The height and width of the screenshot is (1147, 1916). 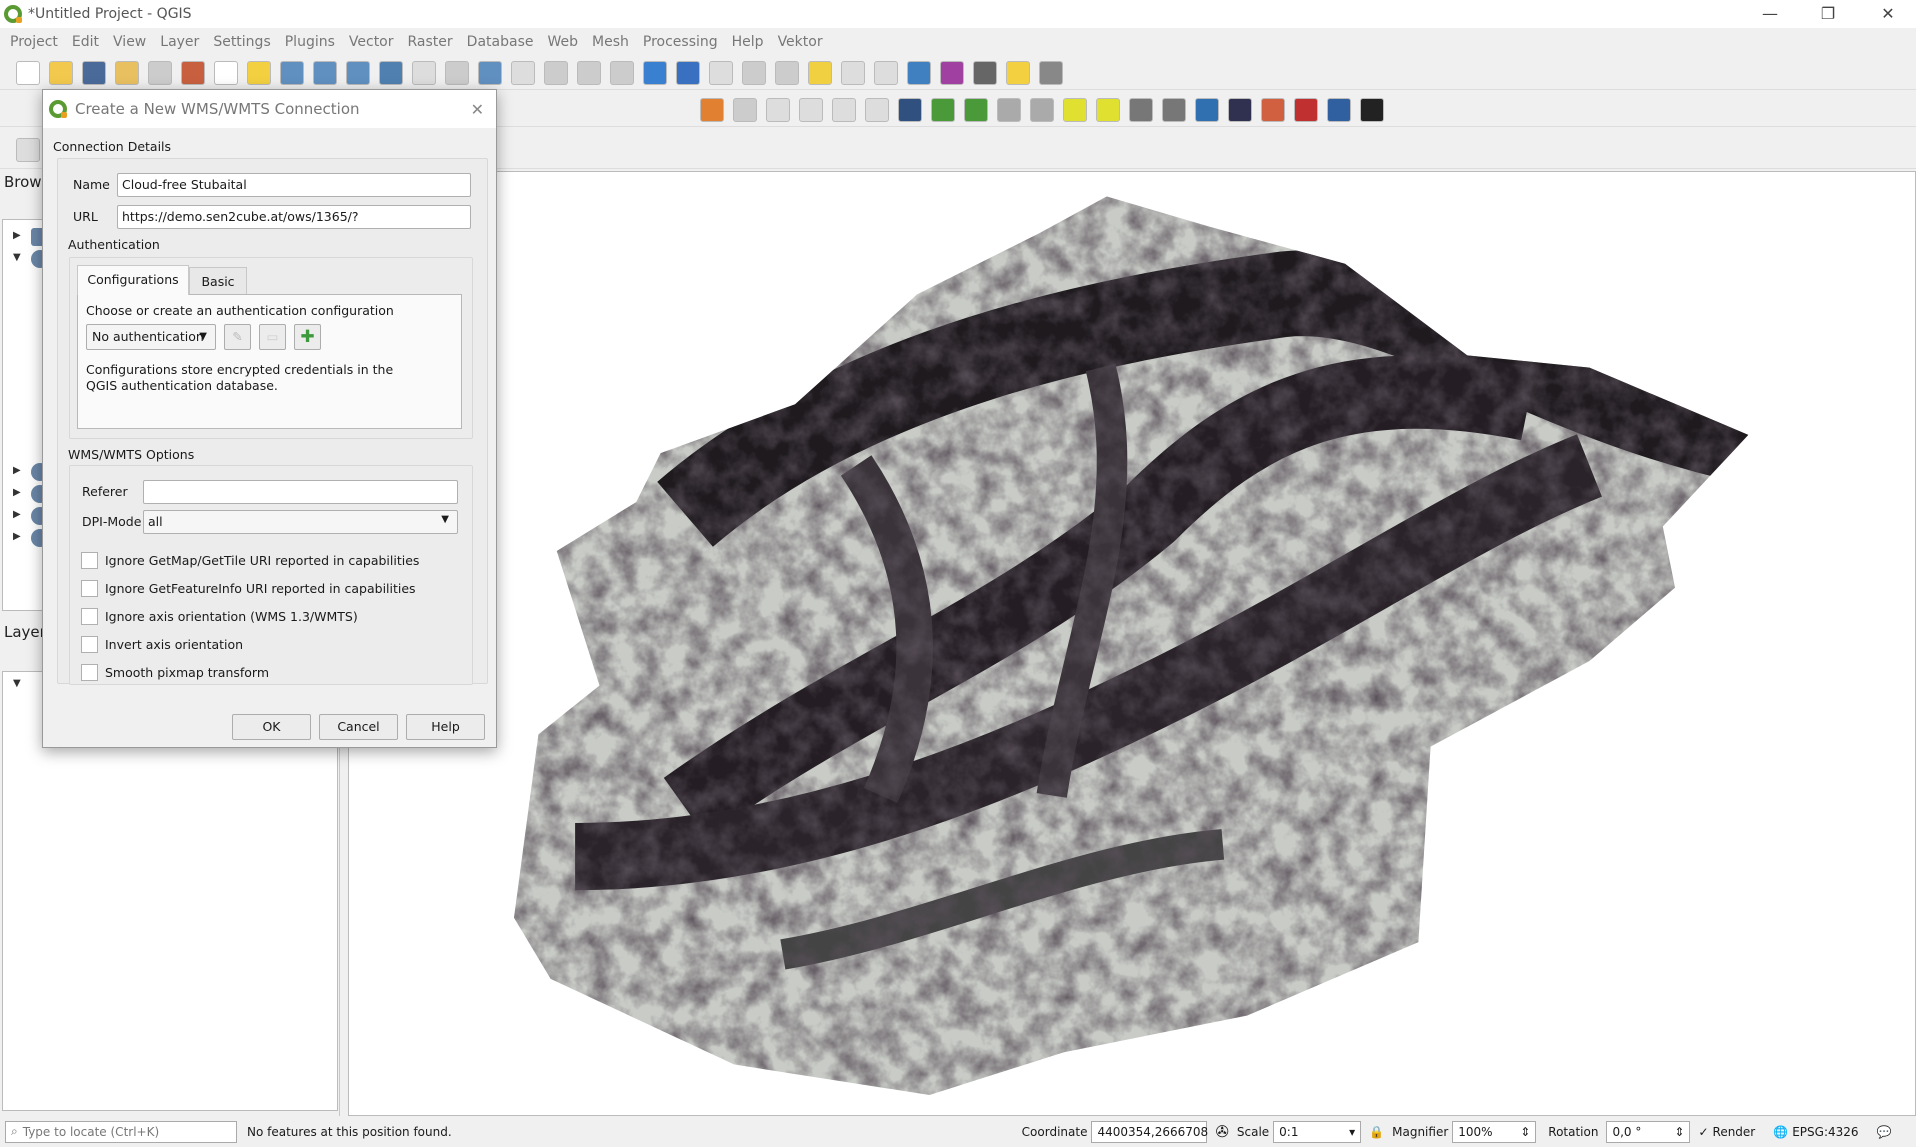 I want to click on open-project-icon, so click(x=61, y=72).